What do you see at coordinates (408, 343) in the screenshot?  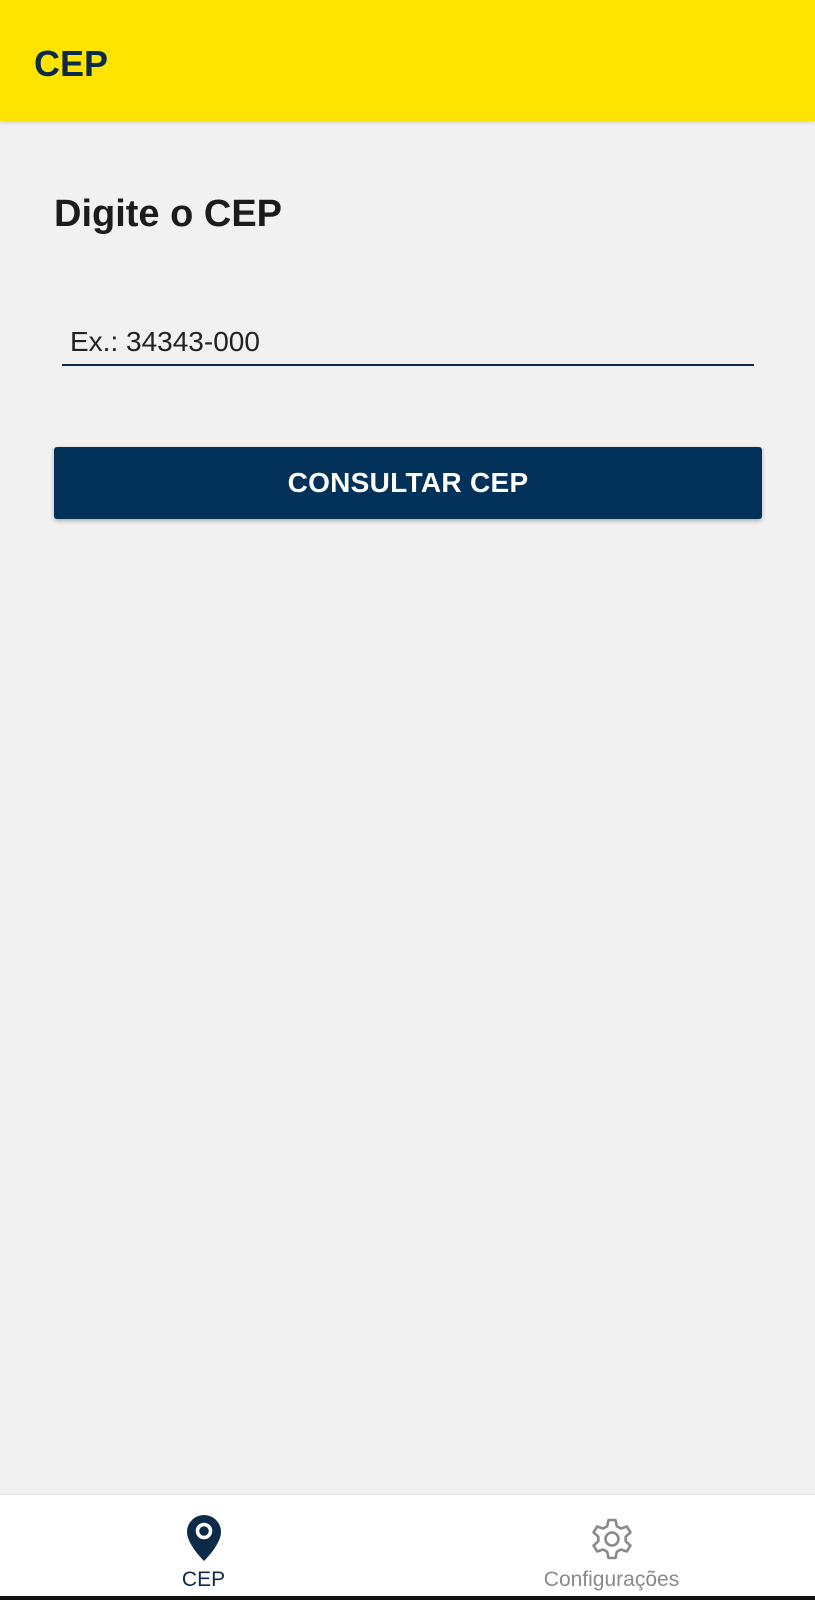 I see `cep-input` at bounding box center [408, 343].